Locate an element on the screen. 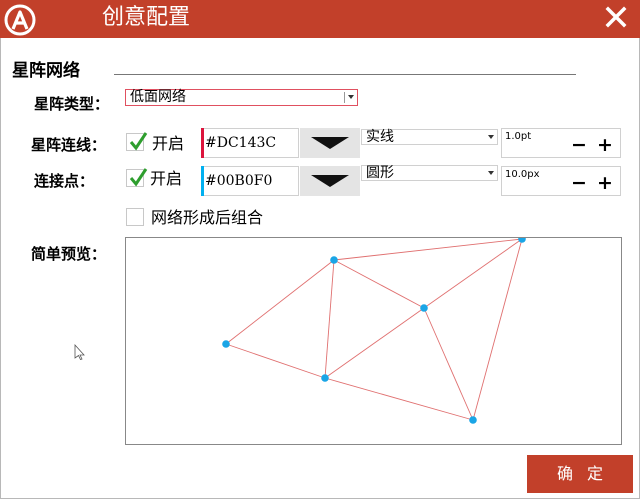 The width and height of the screenshot is (640, 499). group-after-label: 网络形成后组合 is located at coordinates (207, 217).